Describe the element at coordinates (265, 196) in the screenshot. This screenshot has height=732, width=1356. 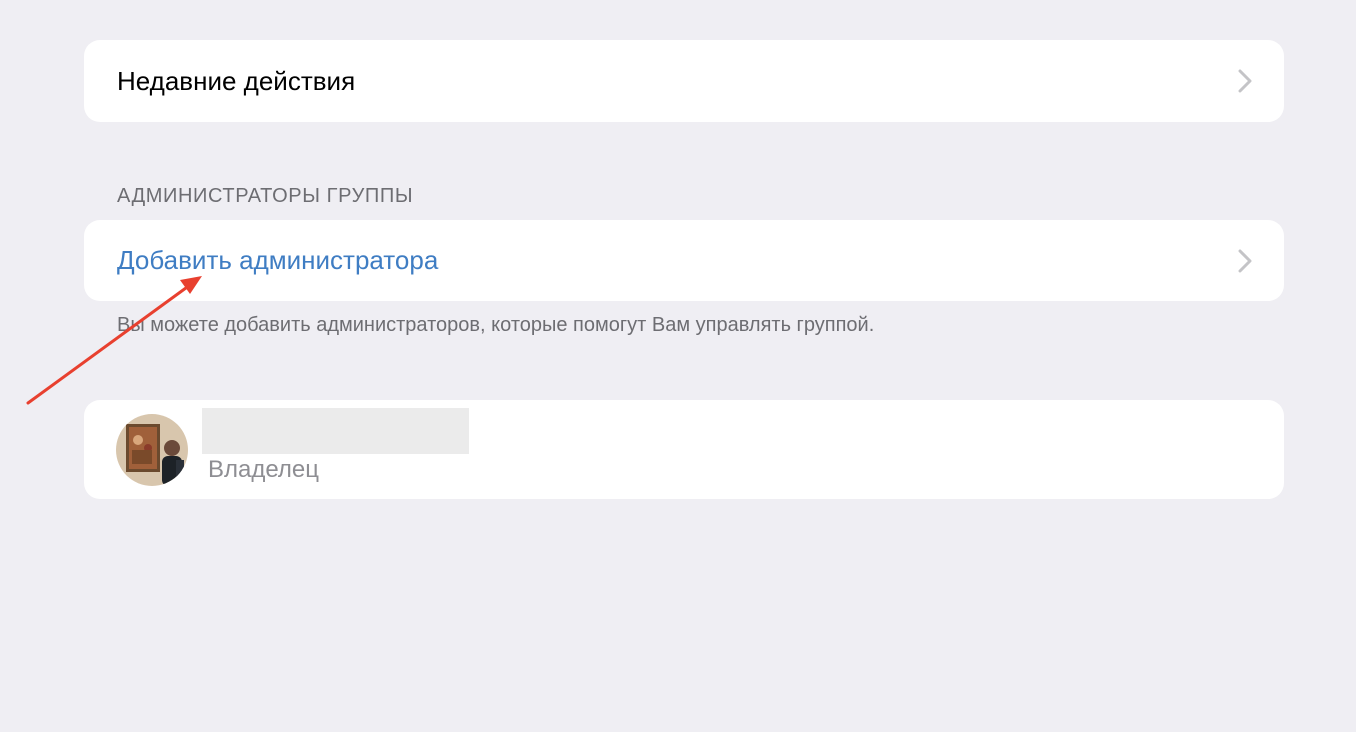
I see `admins-section-header: АДМИНИСТРАТОРЫ ГРУППЫ` at that location.